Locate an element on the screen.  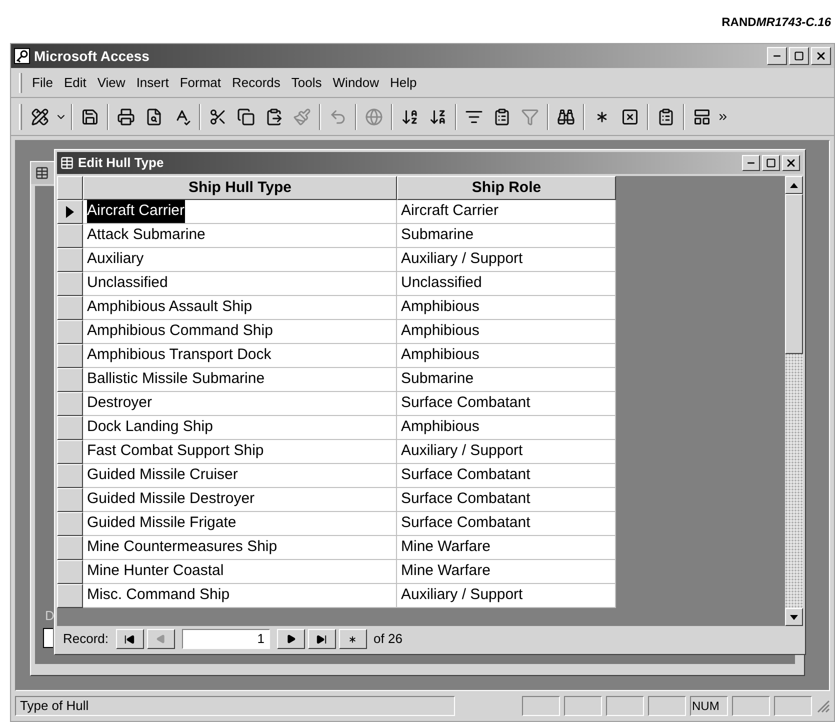
form-title: Edit Hull Type is located at coordinates (121, 163).